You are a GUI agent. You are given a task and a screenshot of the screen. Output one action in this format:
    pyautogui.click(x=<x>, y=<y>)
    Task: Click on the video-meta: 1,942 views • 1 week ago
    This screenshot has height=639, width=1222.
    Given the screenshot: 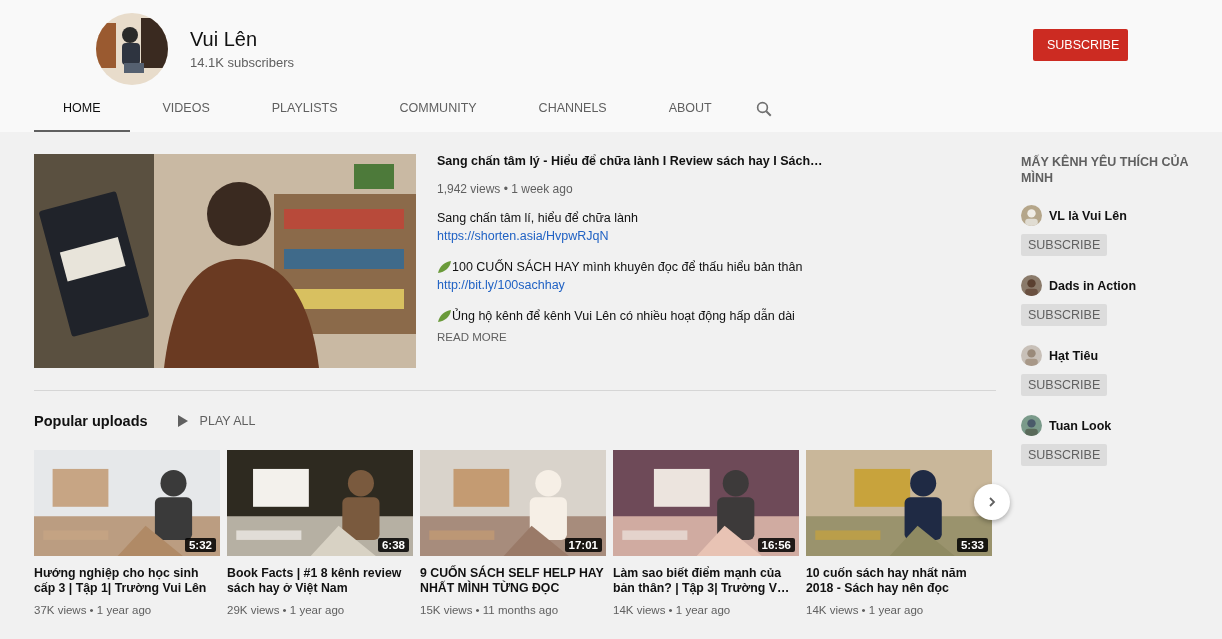 What is the action you would take?
    pyautogui.click(x=505, y=189)
    